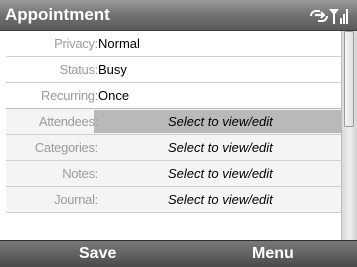  I want to click on status-row: Status: Busy, so click(173, 70).